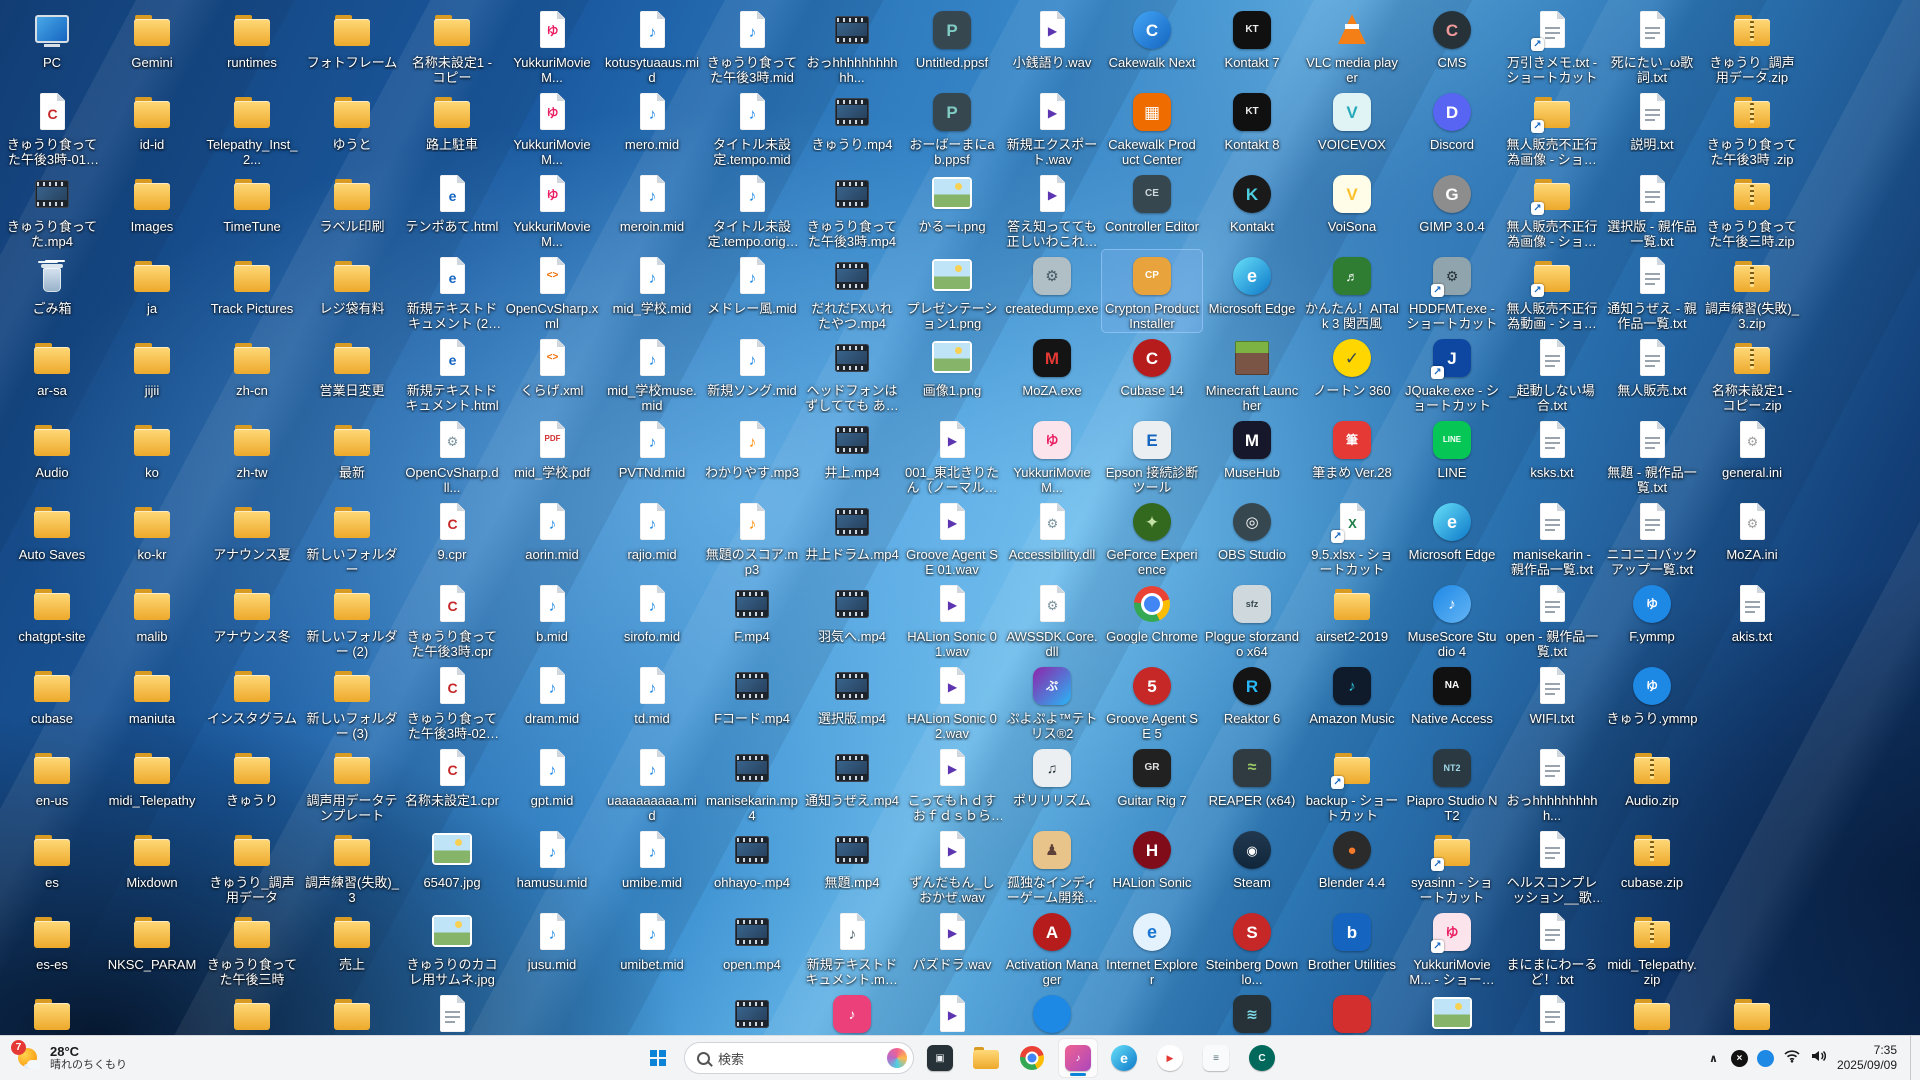  What do you see at coordinates (1792, 1058) in the screenshot?
I see `wifi-icon` at bounding box center [1792, 1058].